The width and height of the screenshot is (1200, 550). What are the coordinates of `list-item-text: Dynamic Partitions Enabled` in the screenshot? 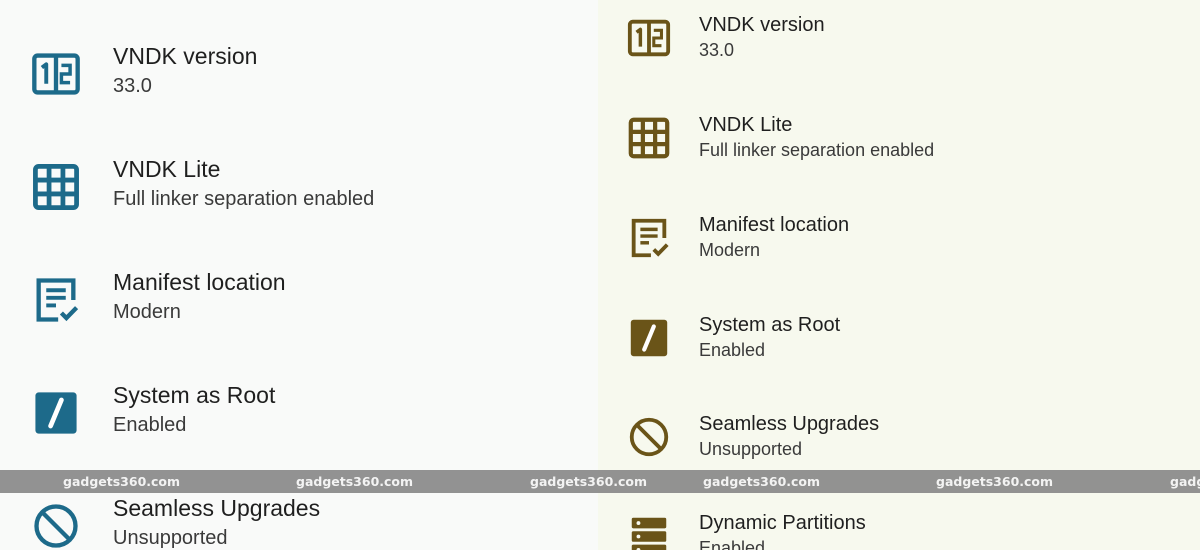 It's located at (782, 530).